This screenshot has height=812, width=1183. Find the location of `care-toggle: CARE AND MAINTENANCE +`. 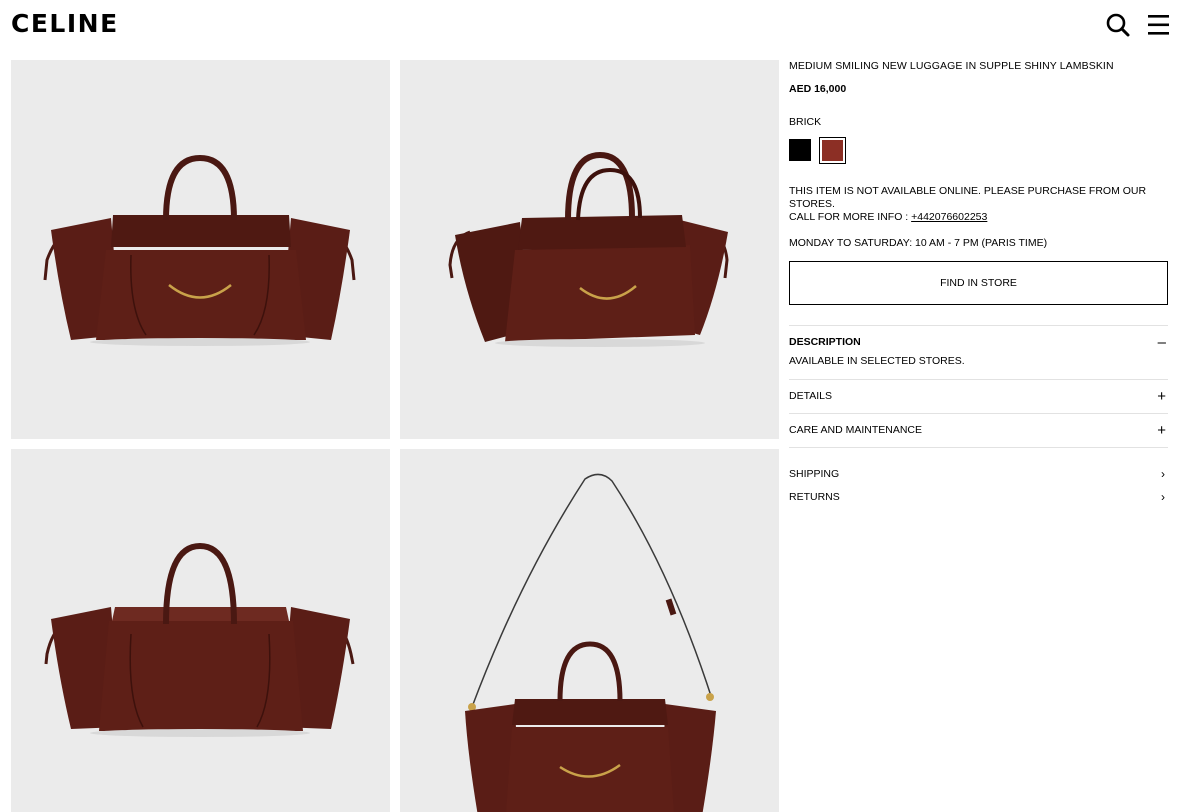

care-toggle: CARE AND MAINTENANCE + is located at coordinates (978, 430).